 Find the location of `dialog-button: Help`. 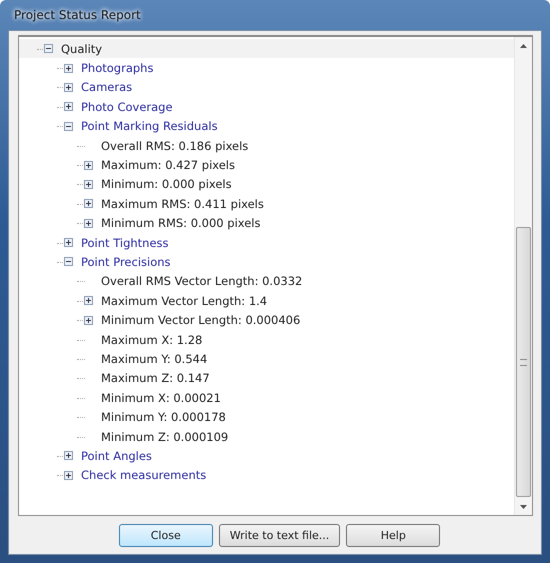

dialog-button: Help is located at coordinates (393, 535).